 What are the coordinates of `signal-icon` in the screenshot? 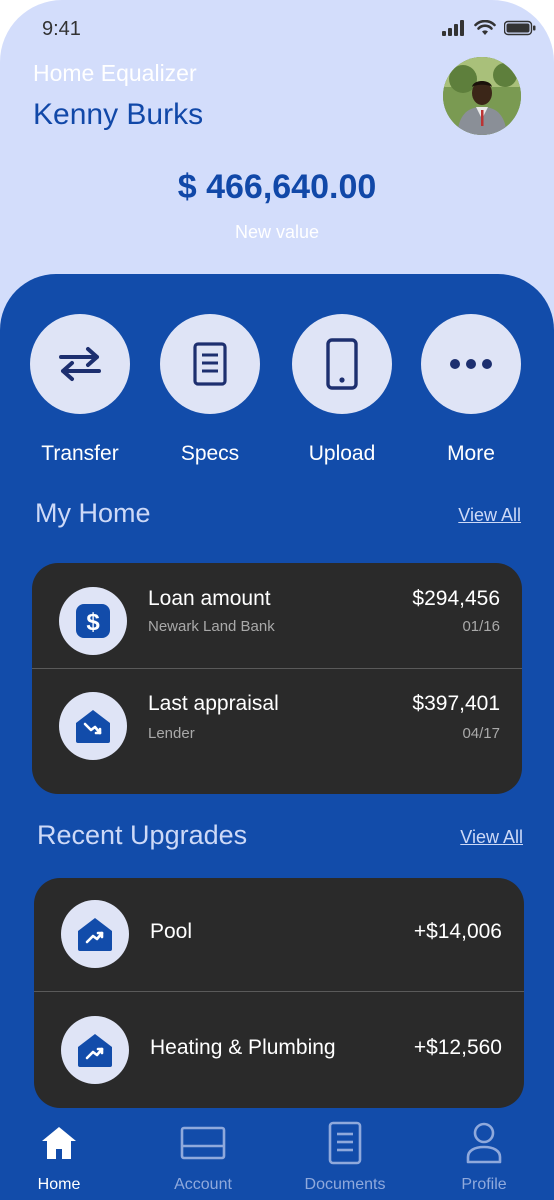 It's located at (453, 28).